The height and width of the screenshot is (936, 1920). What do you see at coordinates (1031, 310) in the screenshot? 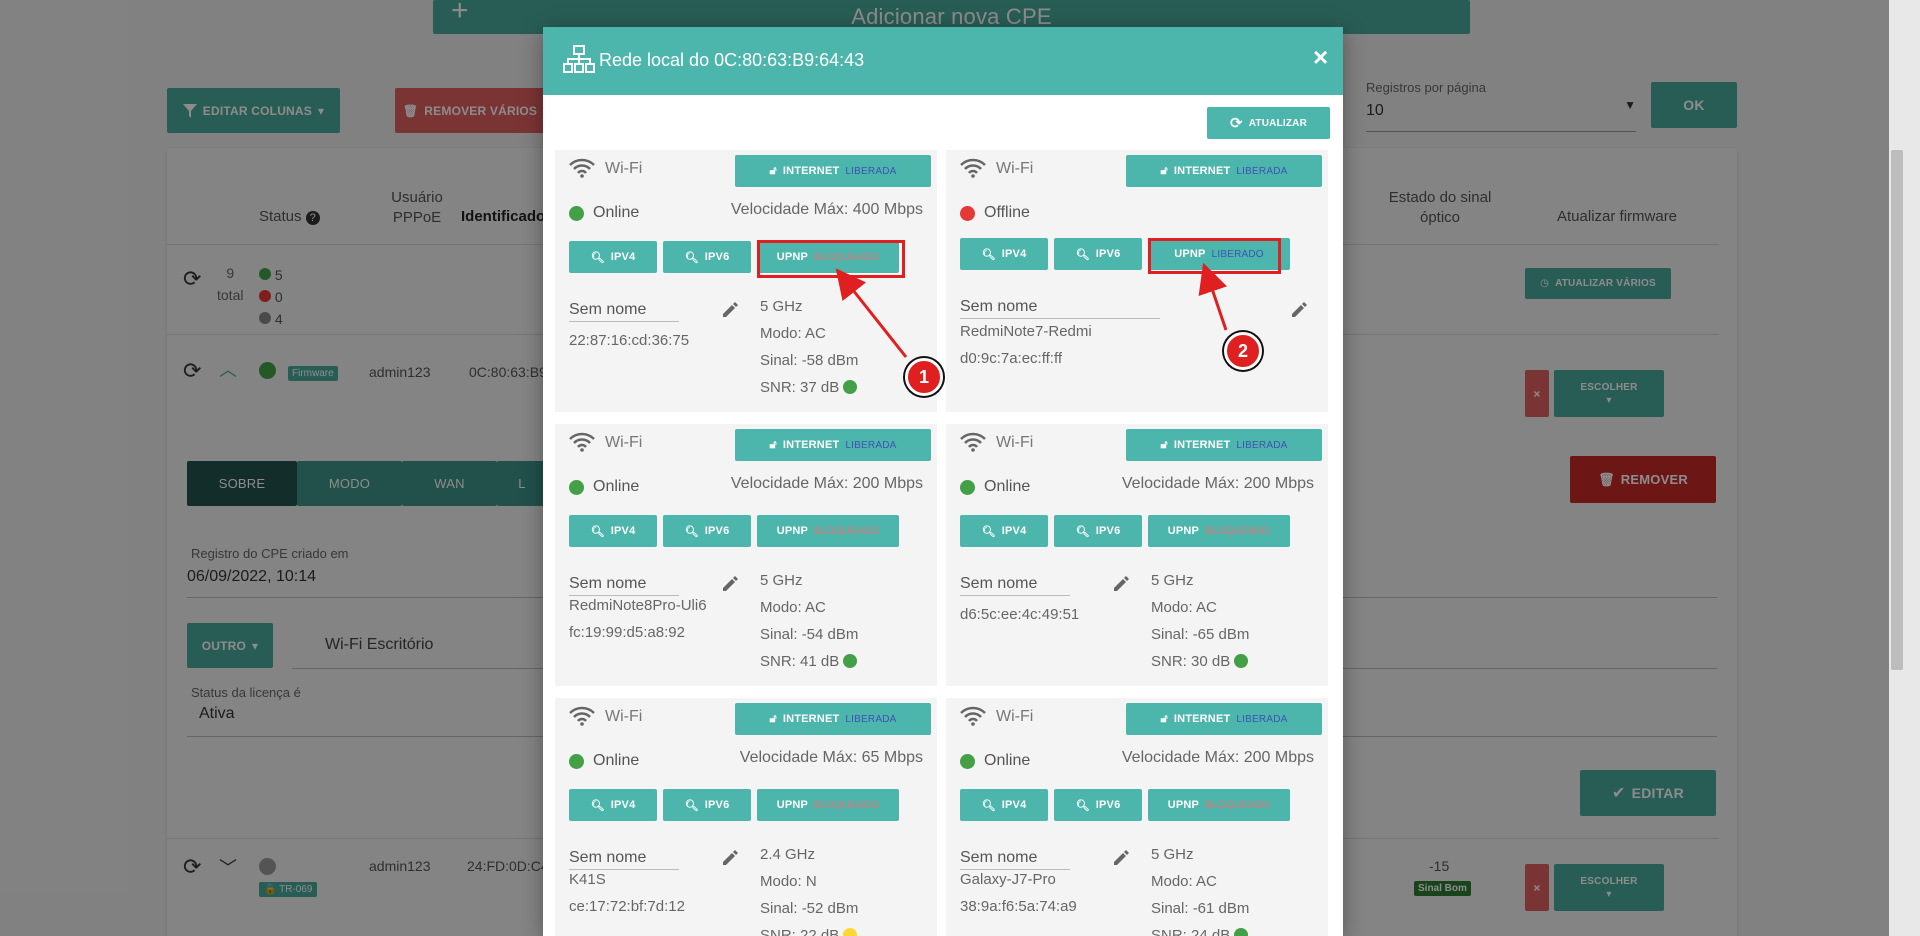
I see `annotation-arrows` at bounding box center [1031, 310].